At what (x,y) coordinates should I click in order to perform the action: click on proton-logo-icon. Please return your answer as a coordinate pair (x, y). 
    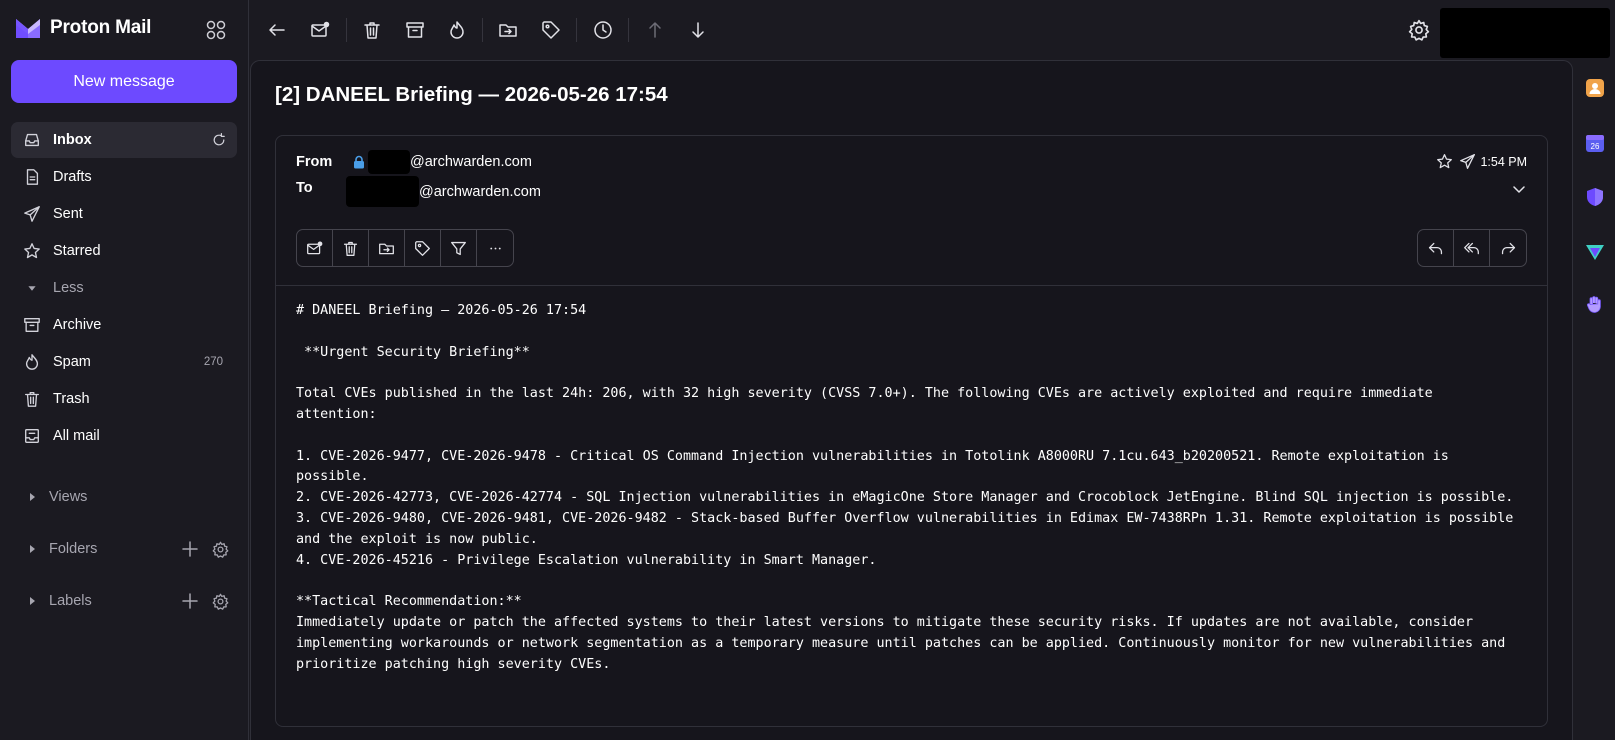
    Looking at the image, I should click on (28, 28).